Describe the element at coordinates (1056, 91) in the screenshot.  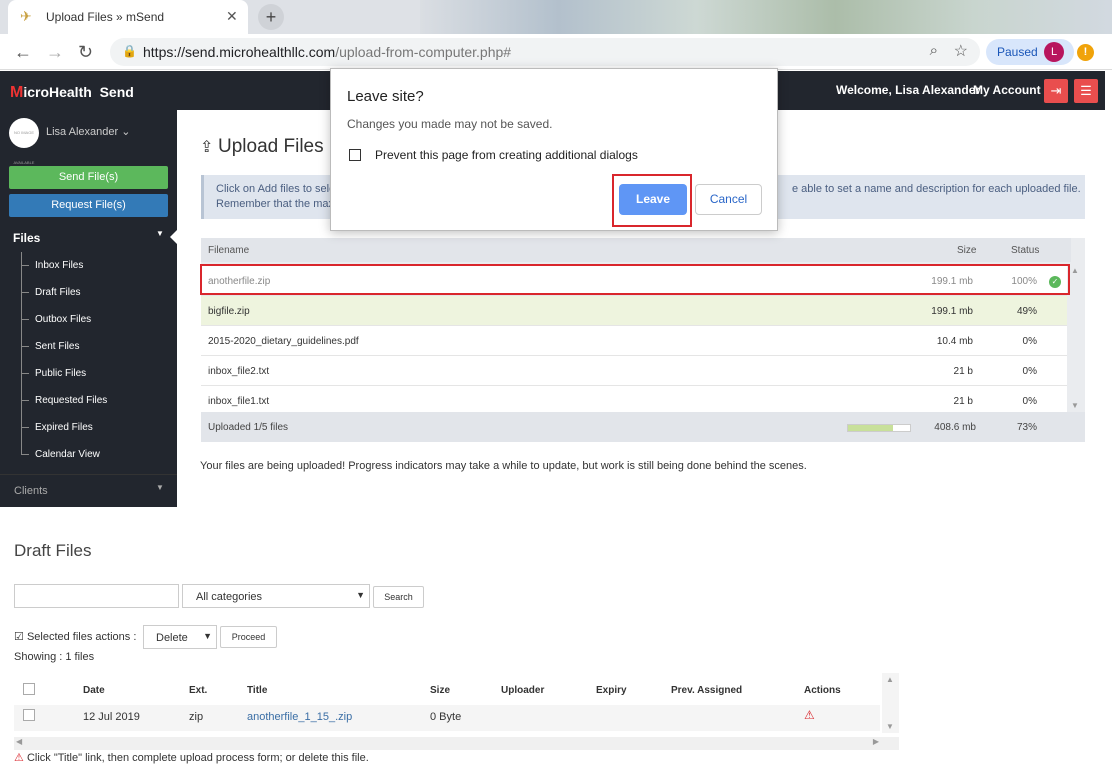
I see `logout-icon: ⇥` at that location.